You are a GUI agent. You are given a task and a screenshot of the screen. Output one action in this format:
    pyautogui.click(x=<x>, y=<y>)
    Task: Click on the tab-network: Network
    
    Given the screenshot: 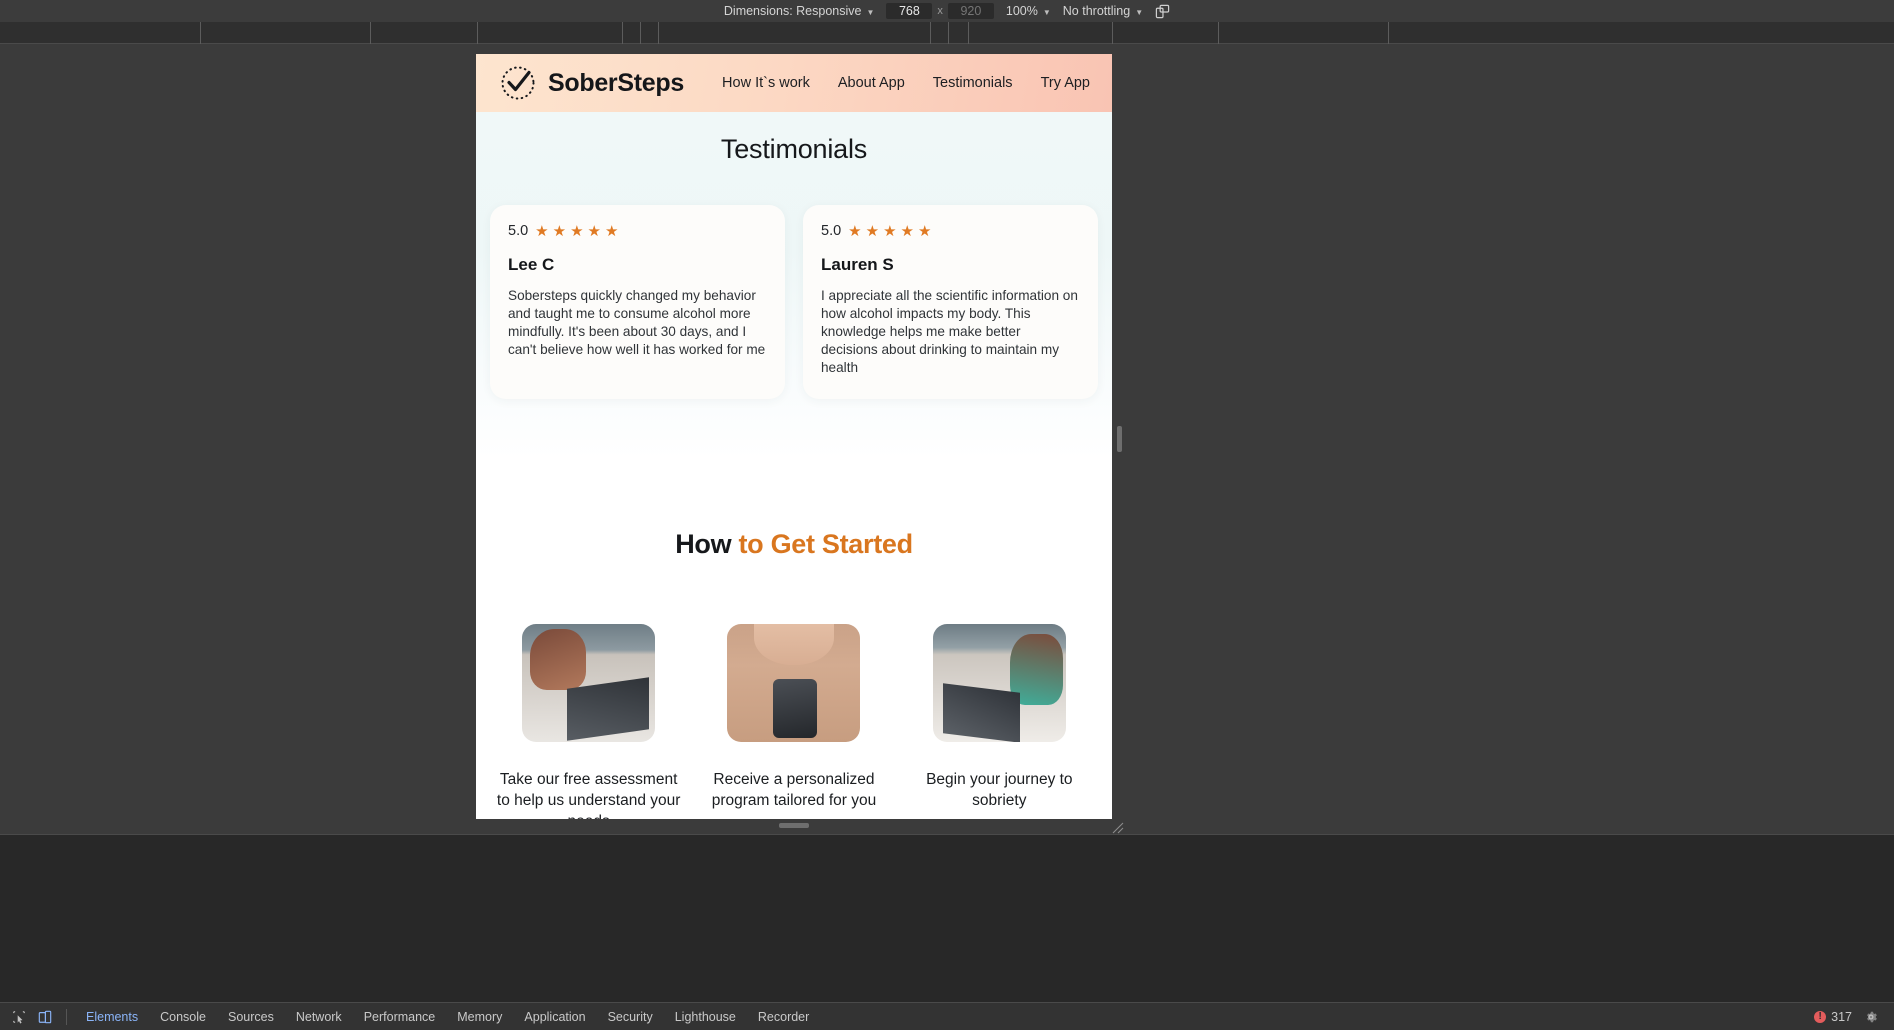 What is the action you would take?
    pyautogui.click(x=319, y=1017)
    